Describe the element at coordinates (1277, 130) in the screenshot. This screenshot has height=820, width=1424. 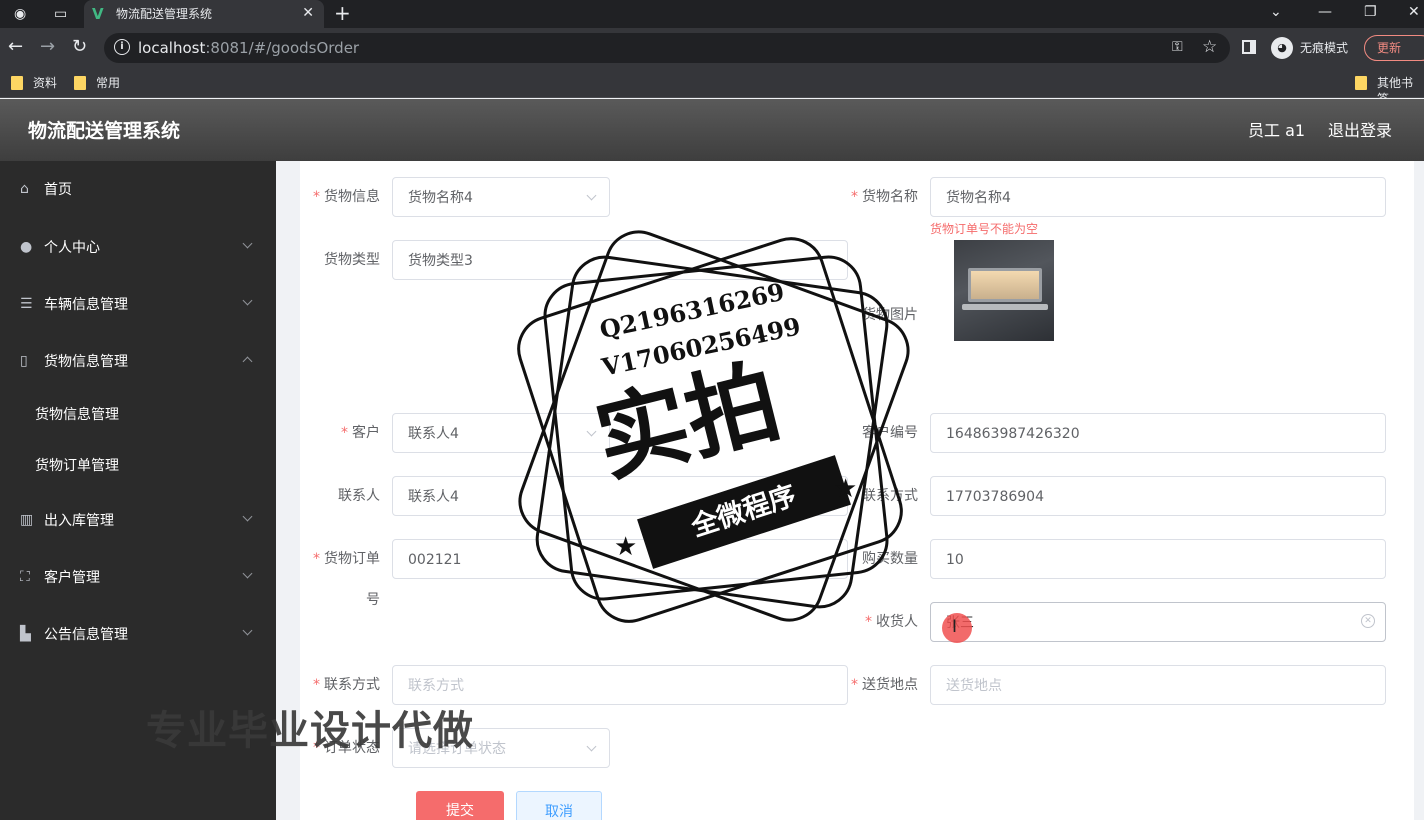
I see `user-label: 员工 a1` at that location.